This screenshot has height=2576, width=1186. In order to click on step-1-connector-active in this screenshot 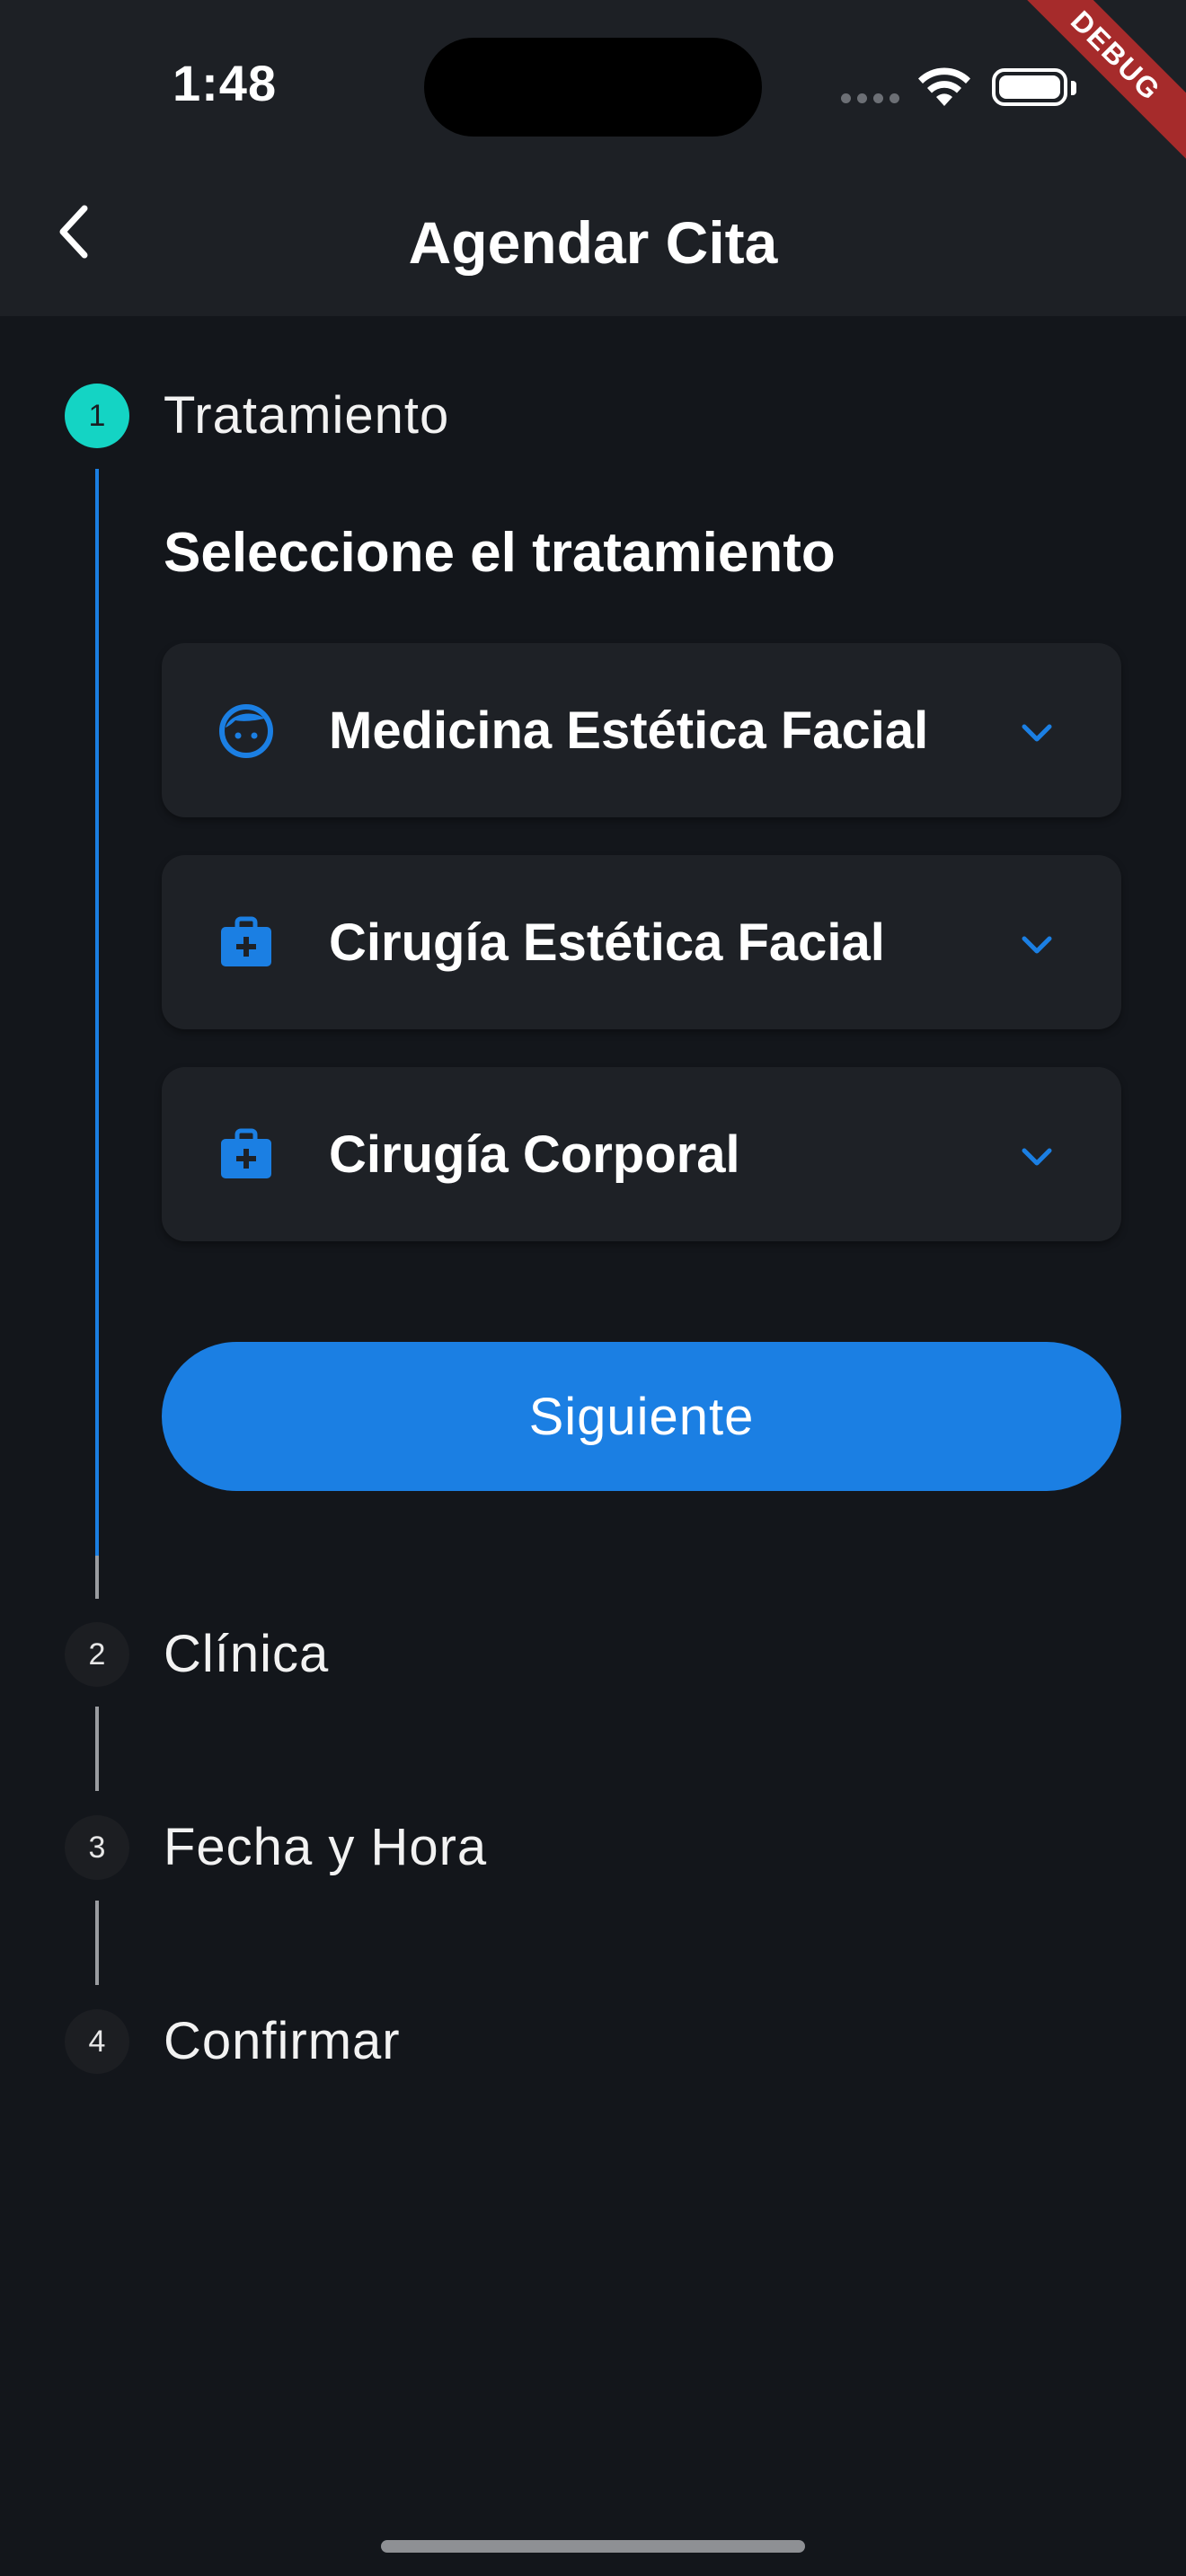, I will do `click(97, 1013)`.